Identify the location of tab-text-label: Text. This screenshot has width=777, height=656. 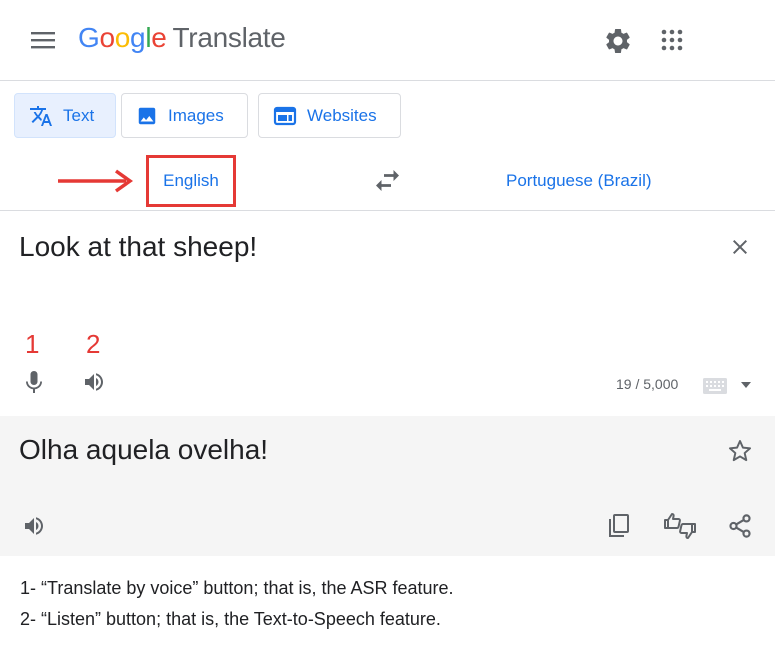
(79, 115).